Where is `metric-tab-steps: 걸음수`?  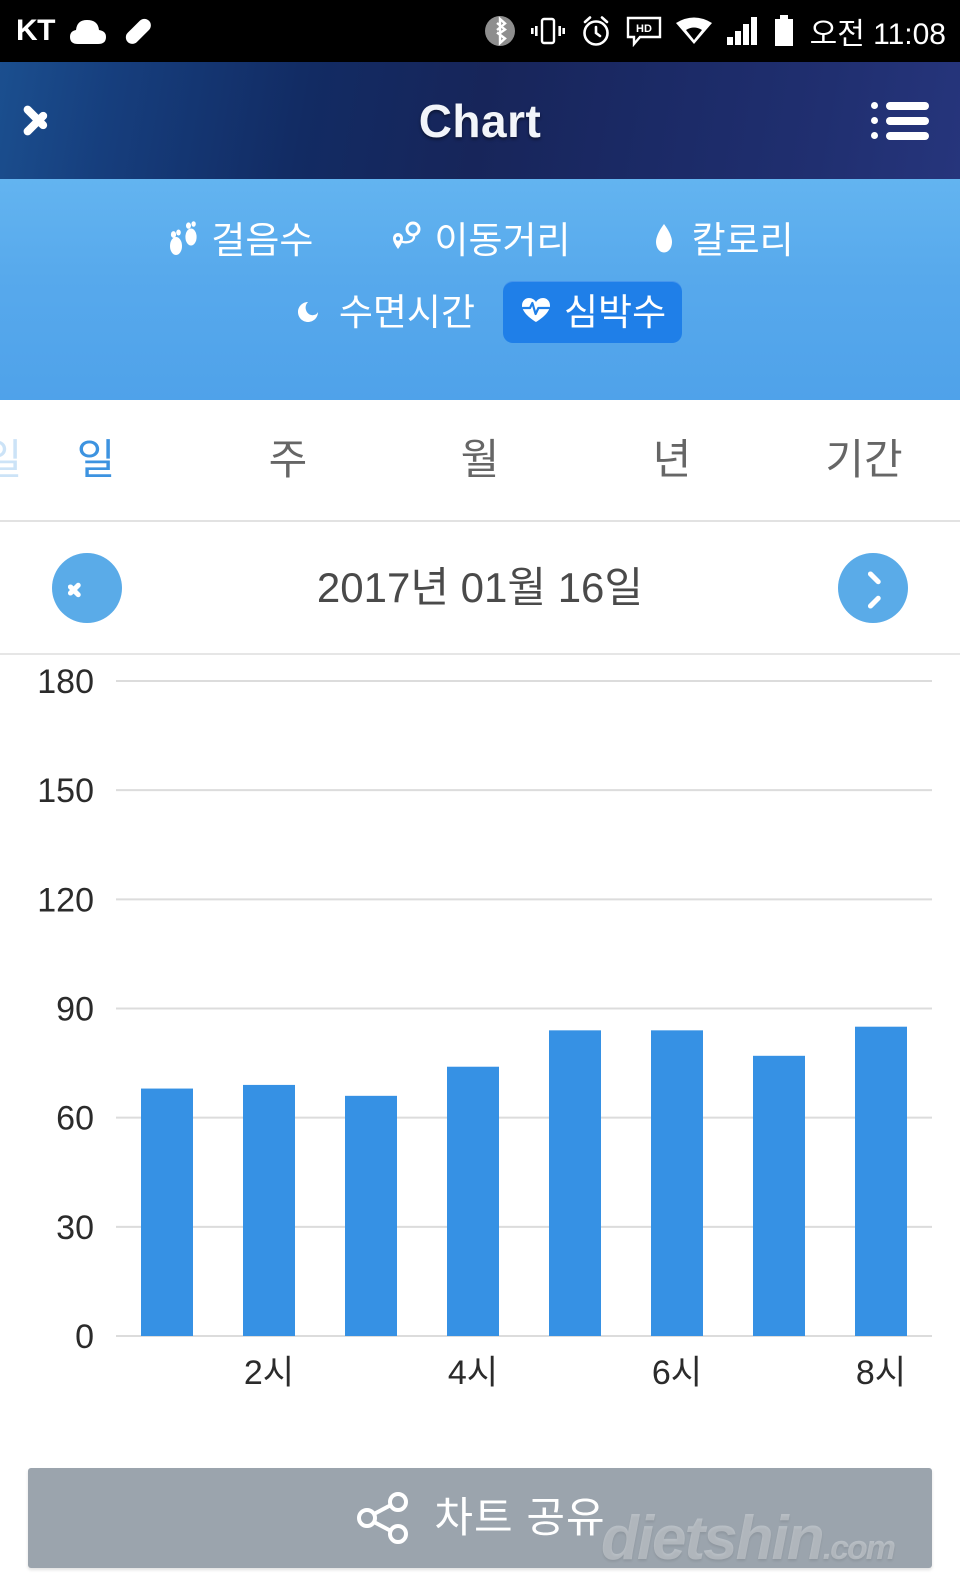 metric-tab-steps: 걸음수 is located at coordinates (239, 240).